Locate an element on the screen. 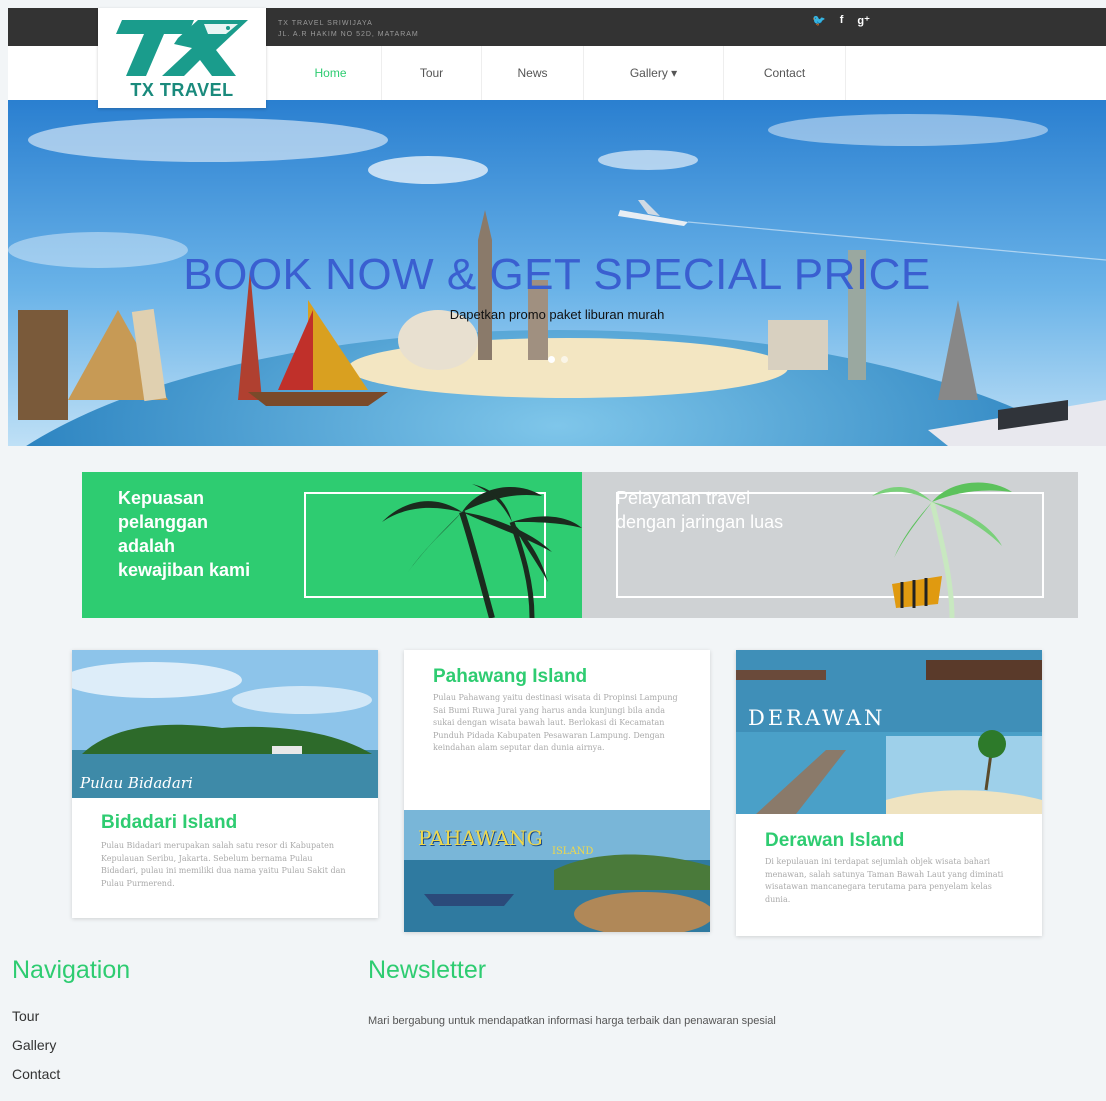  derawan-island-image is located at coordinates (889, 732).